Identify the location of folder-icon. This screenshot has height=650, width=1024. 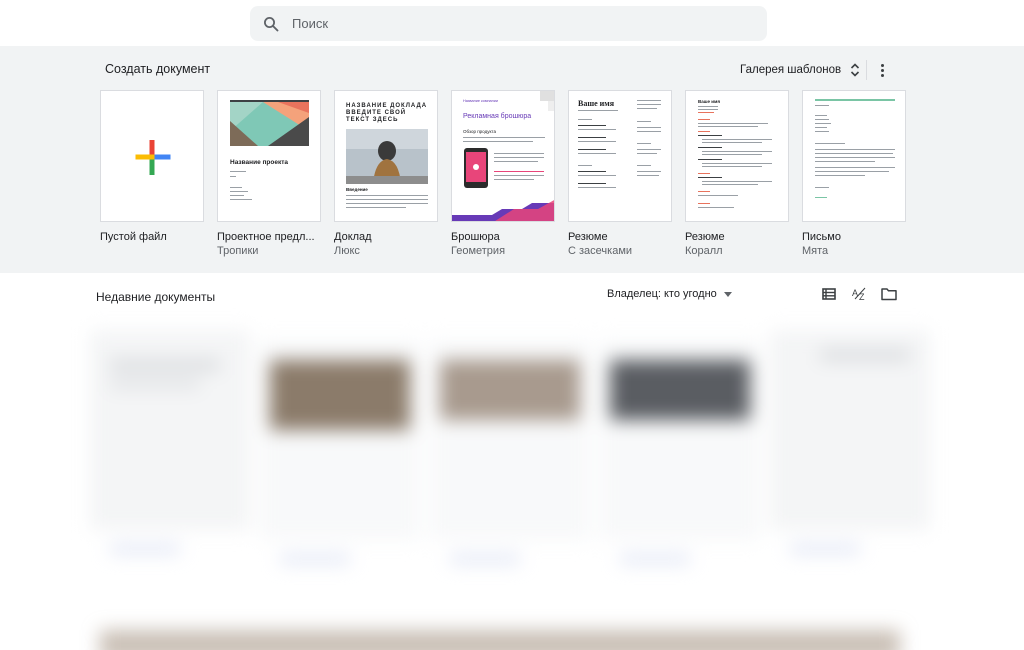
(889, 294).